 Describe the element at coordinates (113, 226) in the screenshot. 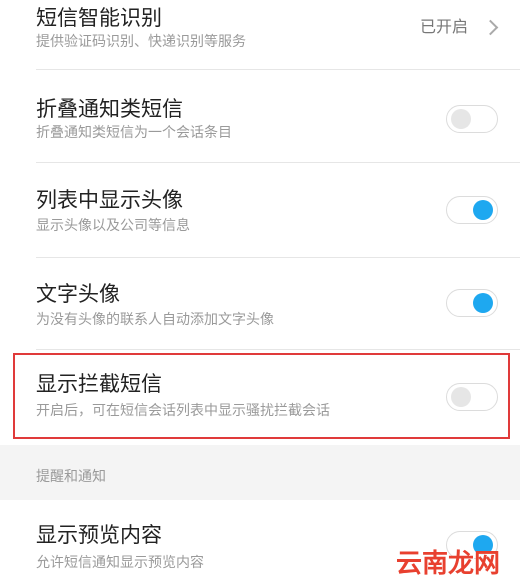

I see `setting-subtitle: 显示头像以及公司等信息` at that location.